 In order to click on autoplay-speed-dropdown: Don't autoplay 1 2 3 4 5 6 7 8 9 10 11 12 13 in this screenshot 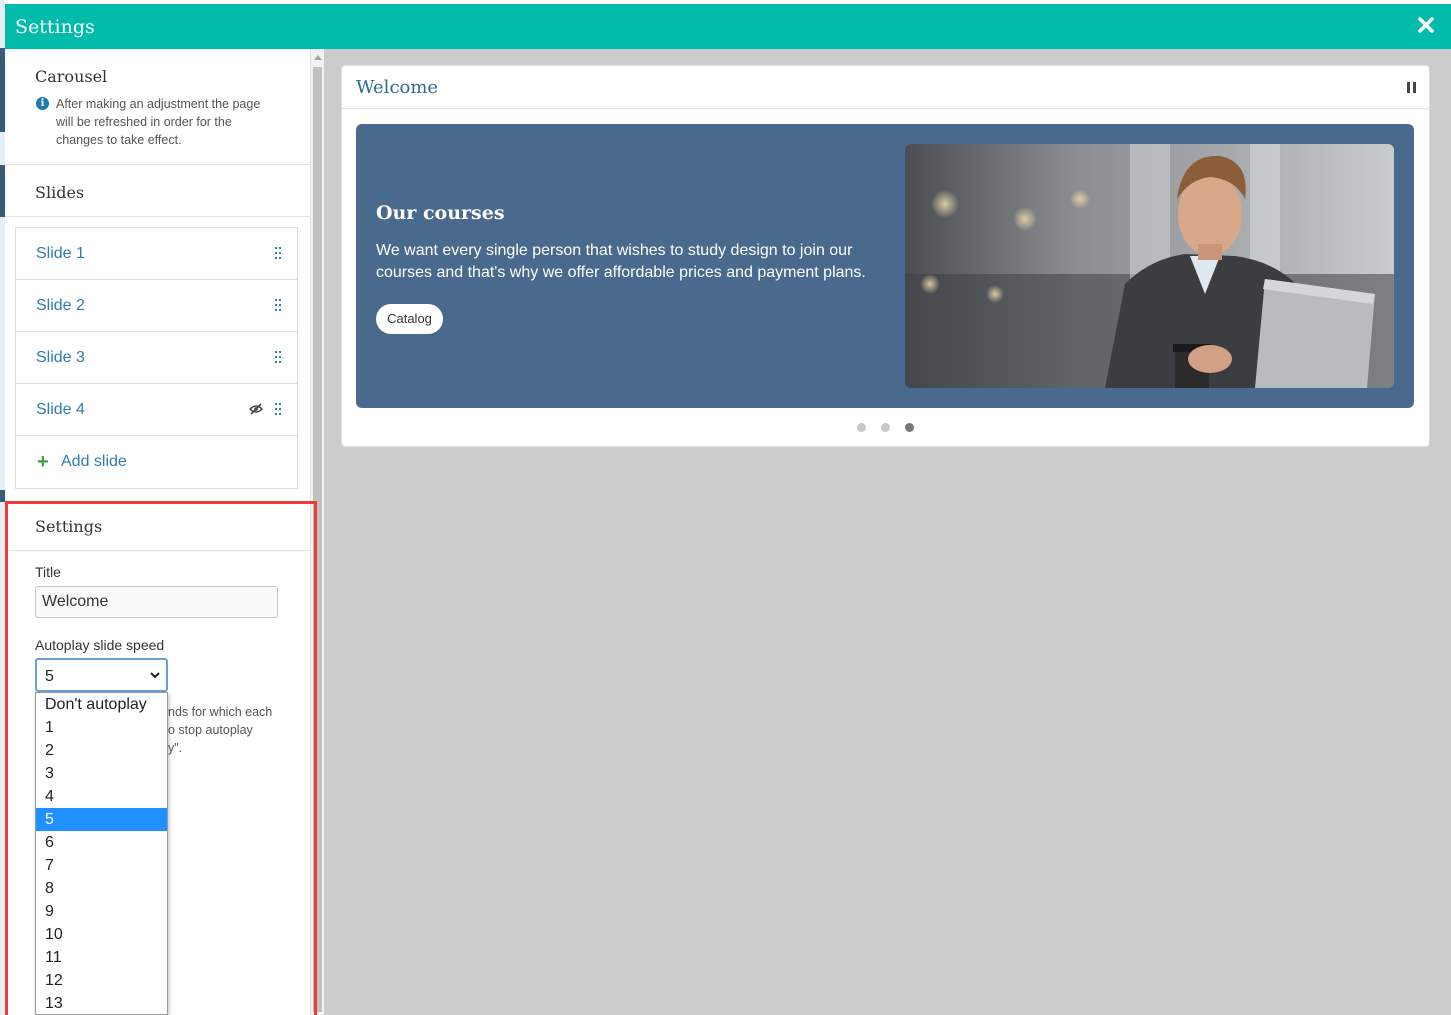, I will do `click(101, 853)`.